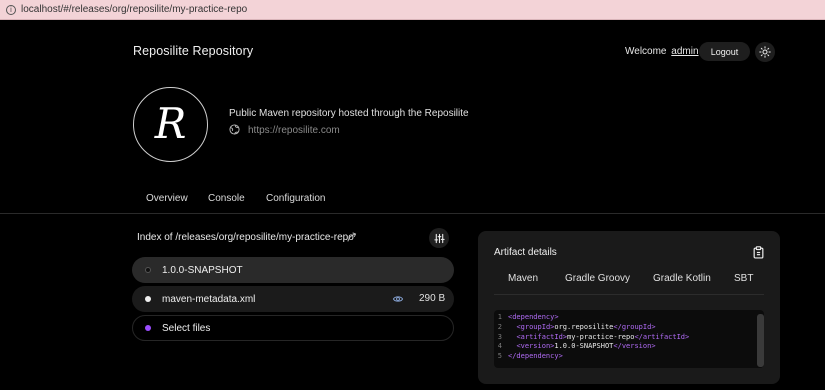 Image resolution: width=825 pixels, height=390 pixels. I want to click on select-files-label: Select files, so click(186, 328).